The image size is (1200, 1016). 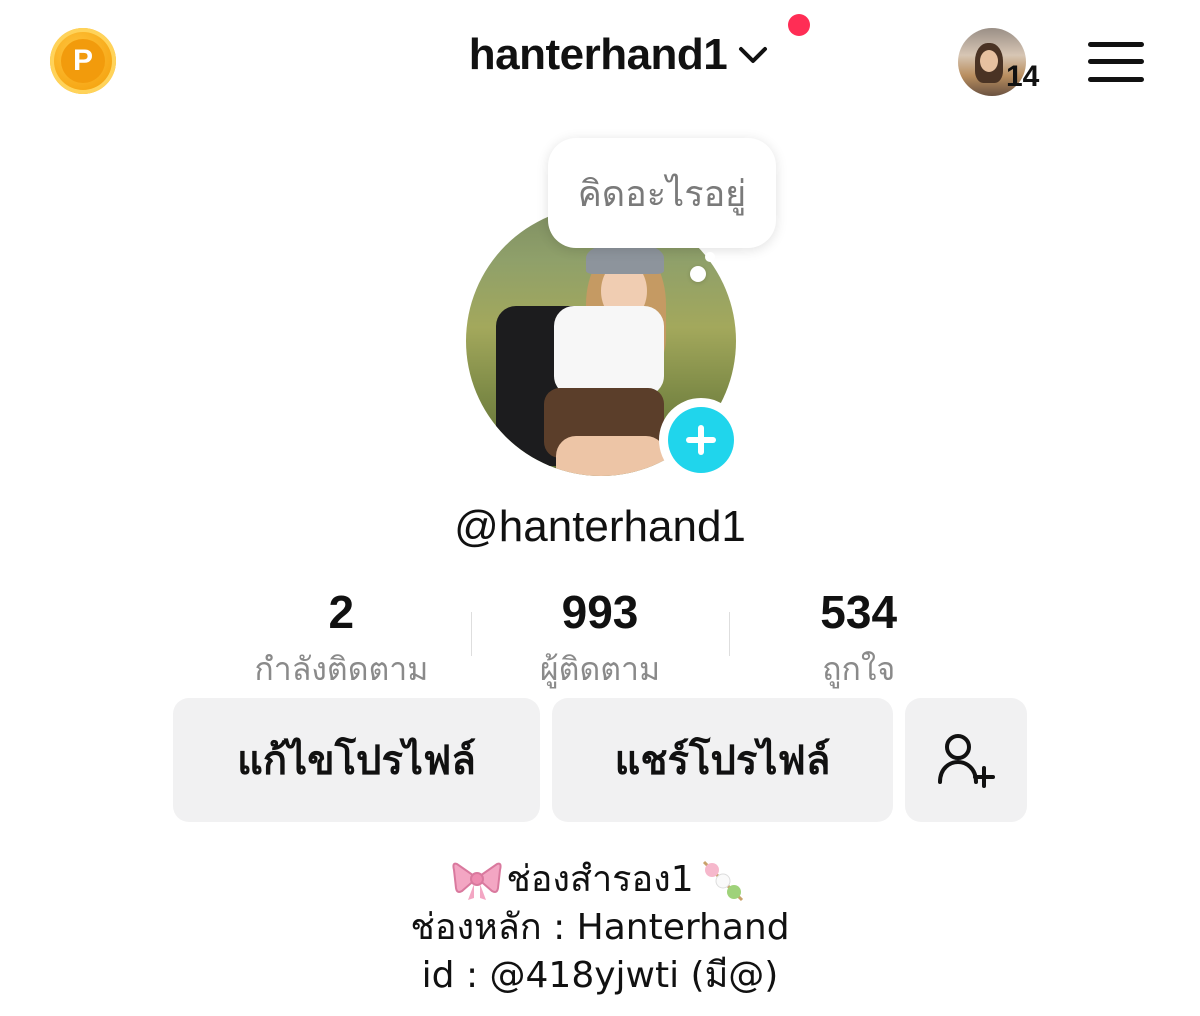 I want to click on ribbon-bow-icon, so click(x=477, y=881).